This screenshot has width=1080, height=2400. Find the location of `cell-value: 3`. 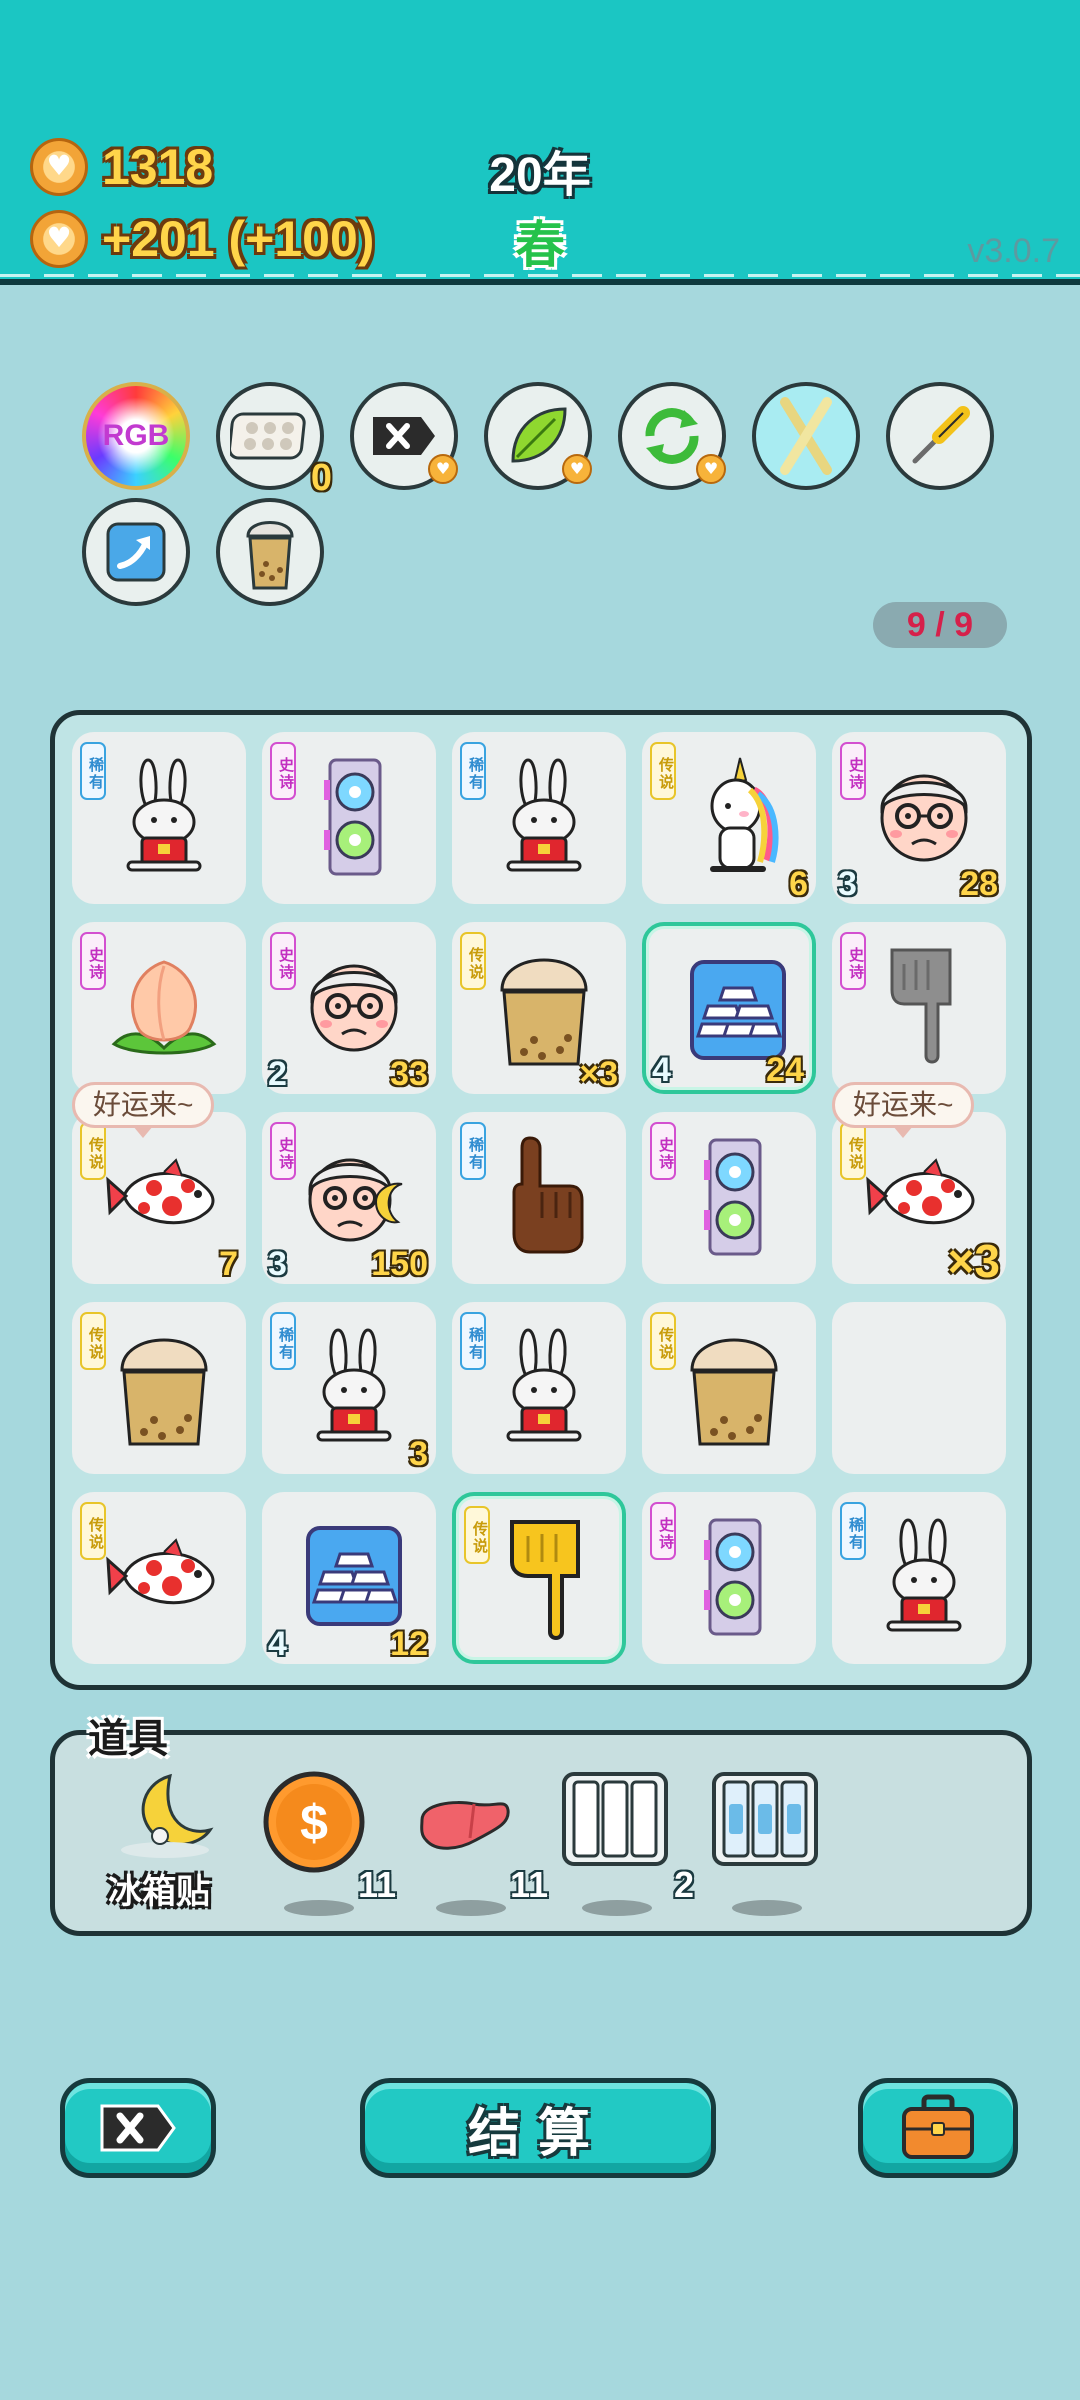

cell-value: 3 is located at coordinates (418, 1454).